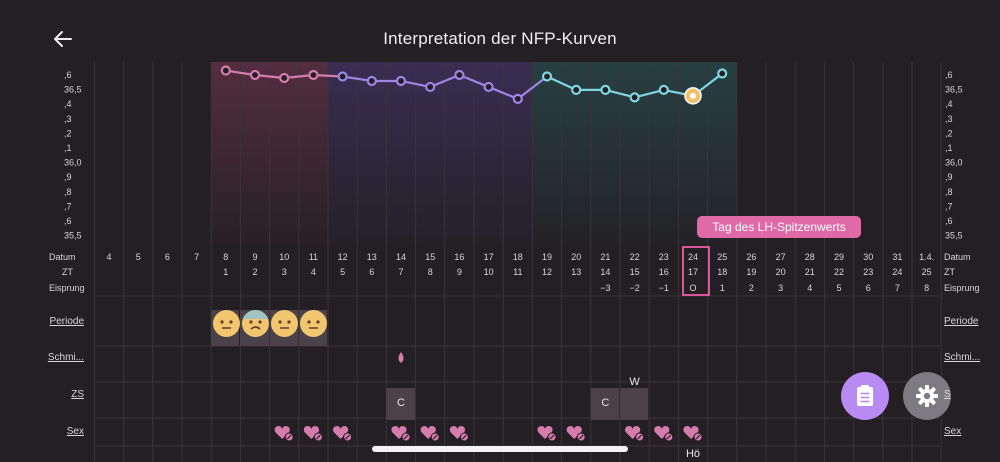  What do you see at coordinates (489, 257) in the screenshot?
I see `datum-cell: 17` at bounding box center [489, 257].